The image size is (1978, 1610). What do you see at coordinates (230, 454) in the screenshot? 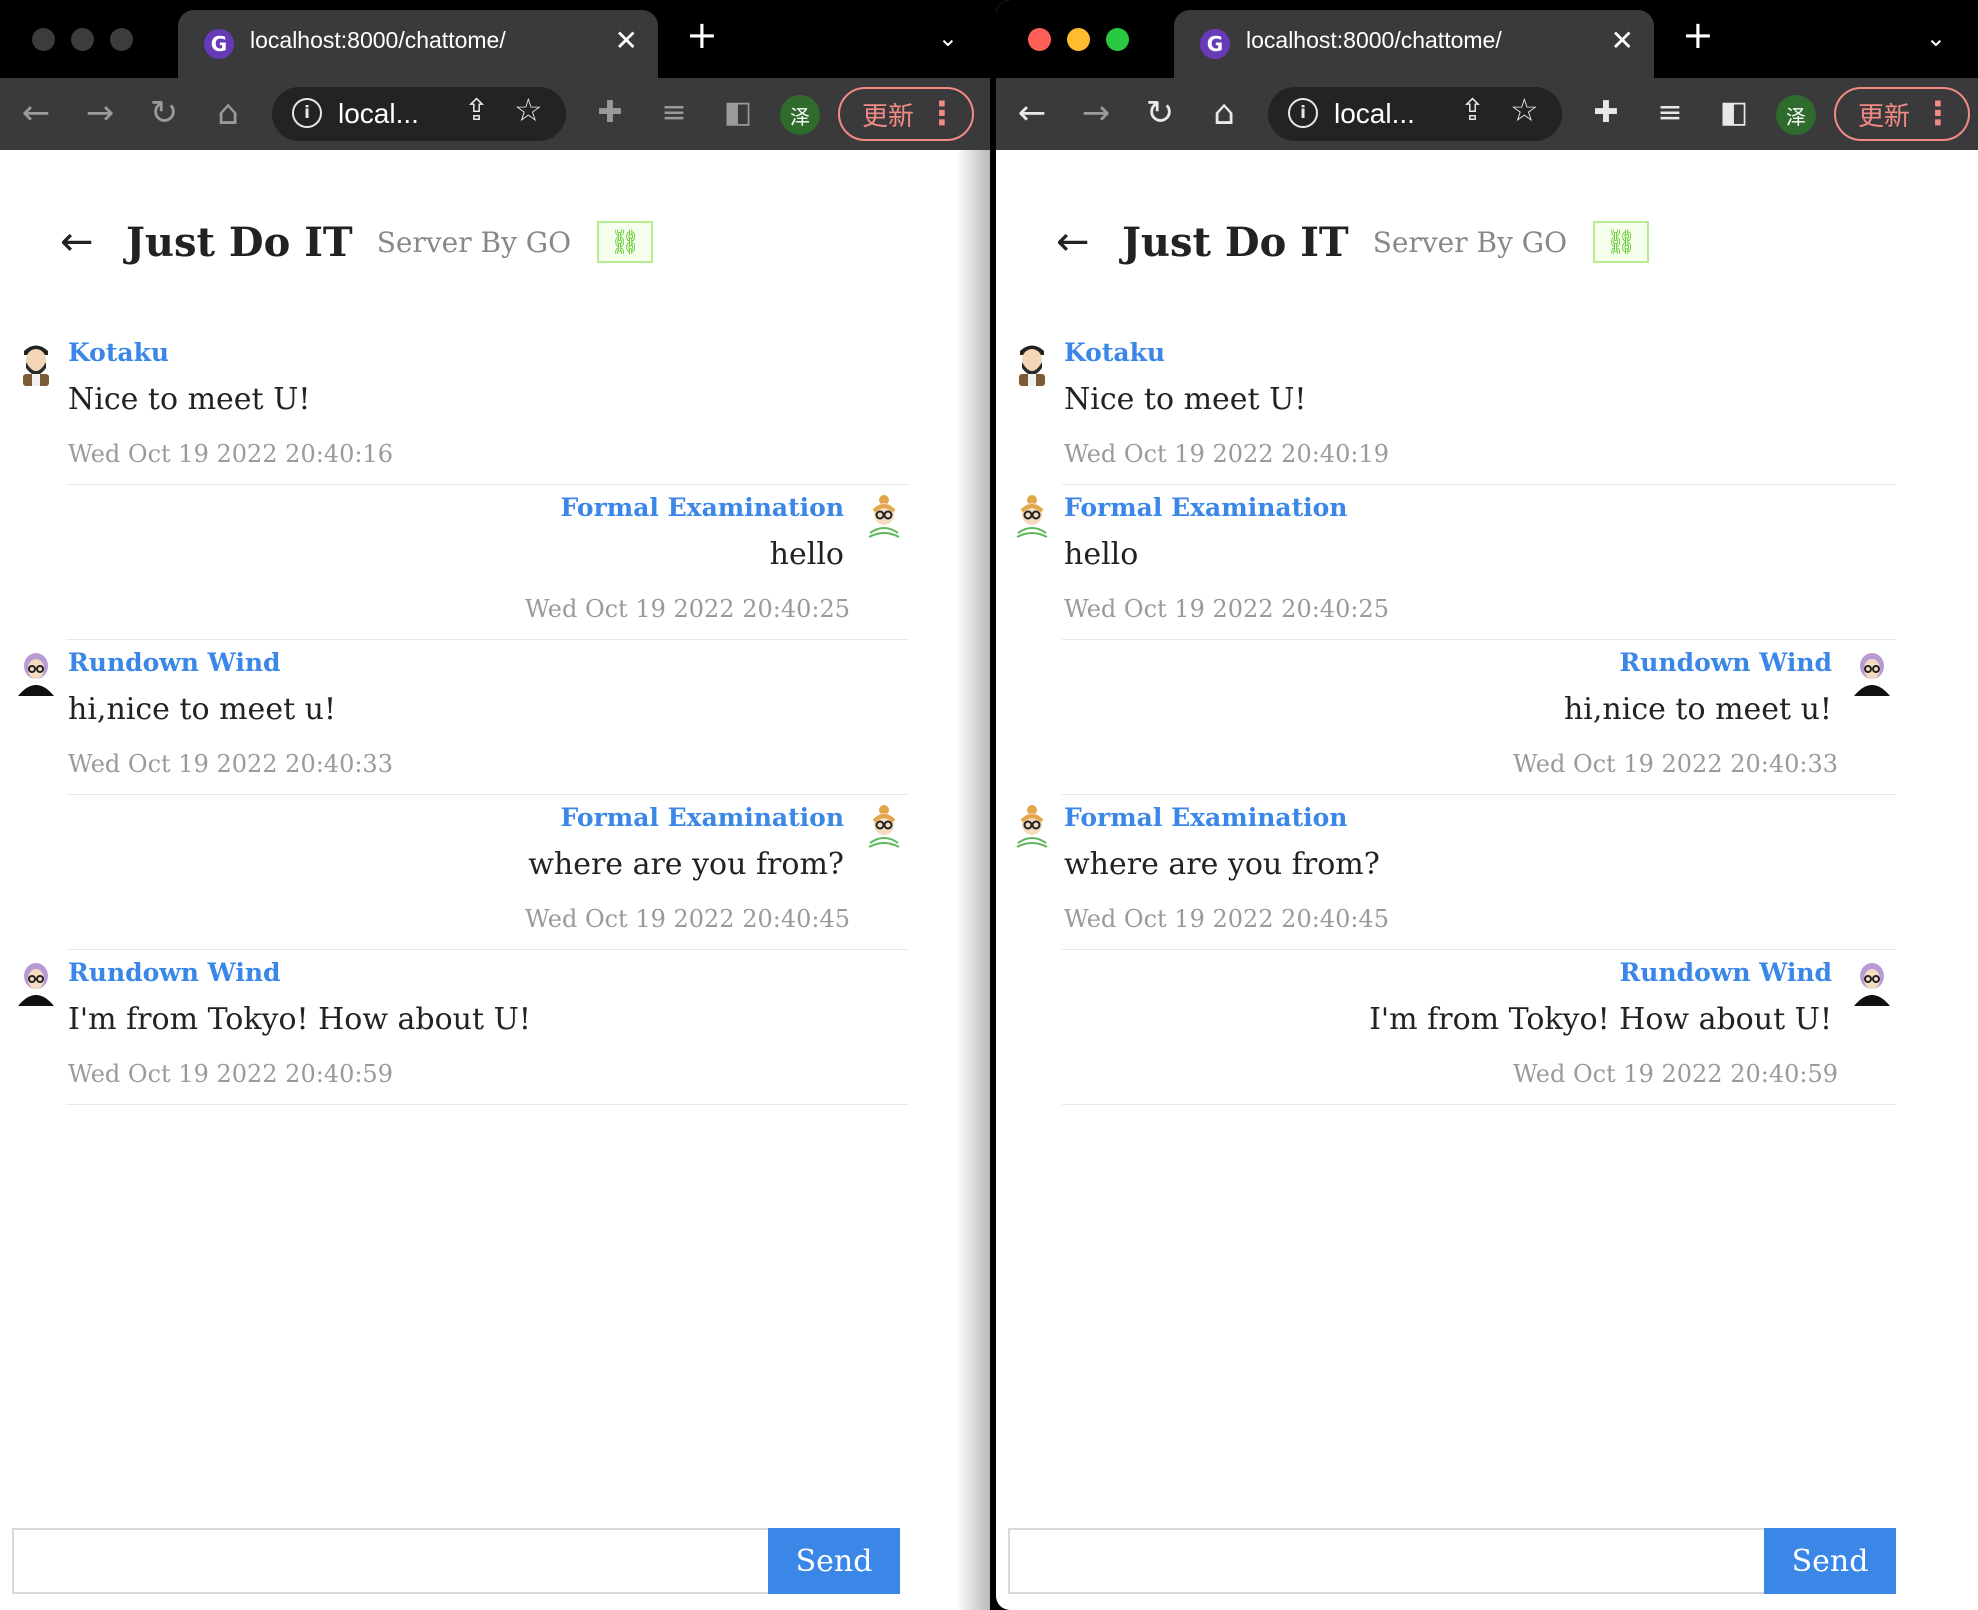
I see `message-timestamp: Wed Oct 19 2022 20:40:16` at bounding box center [230, 454].